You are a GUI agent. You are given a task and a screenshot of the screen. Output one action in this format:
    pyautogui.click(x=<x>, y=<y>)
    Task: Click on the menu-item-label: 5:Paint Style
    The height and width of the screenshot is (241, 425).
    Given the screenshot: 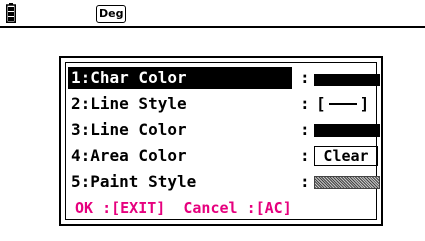 What is the action you would take?
    pyautogui.click(x=134, y=181)
    